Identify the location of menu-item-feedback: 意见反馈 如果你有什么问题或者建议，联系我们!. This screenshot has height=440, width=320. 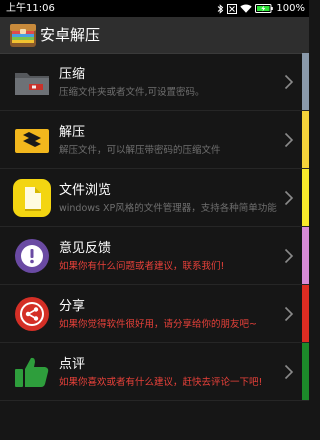
(154, 256).